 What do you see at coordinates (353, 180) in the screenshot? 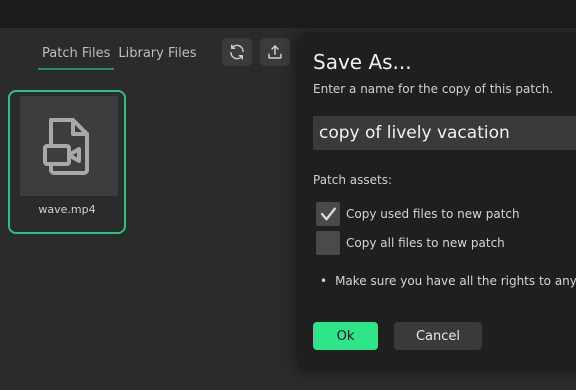
I see `patch-assets-label: Patch assets:` at bounding box center [353, 180].